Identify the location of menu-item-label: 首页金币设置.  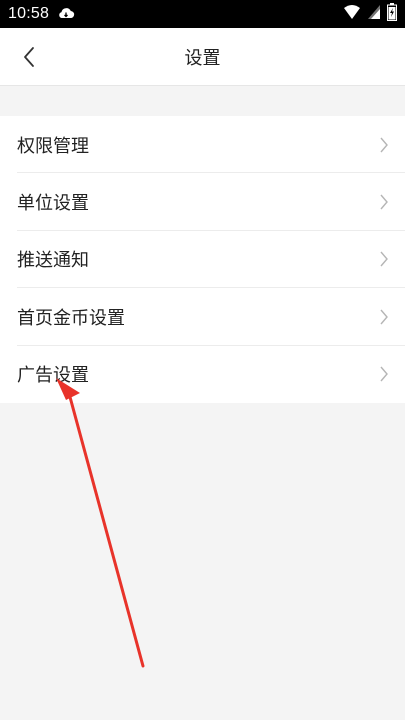
(71, 318).